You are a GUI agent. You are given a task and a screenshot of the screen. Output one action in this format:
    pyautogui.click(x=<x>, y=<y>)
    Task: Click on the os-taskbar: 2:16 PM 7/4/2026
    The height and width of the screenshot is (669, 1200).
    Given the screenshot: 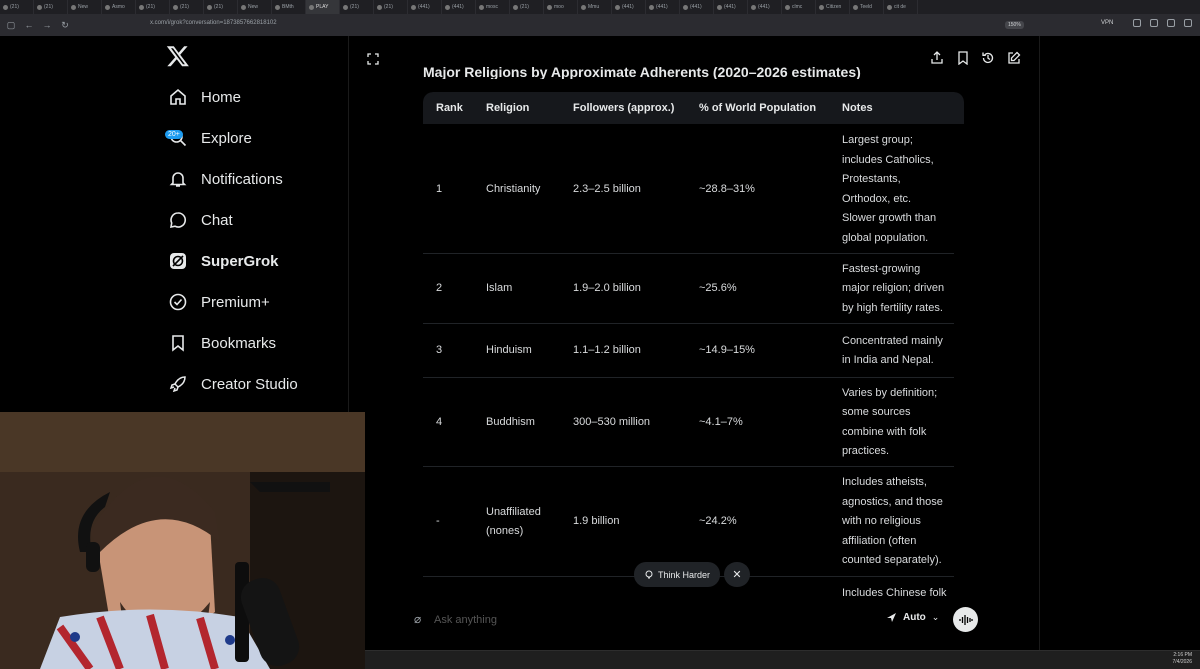 What is the action you would take?
    pyautogui.click(x=782, y=659)
    